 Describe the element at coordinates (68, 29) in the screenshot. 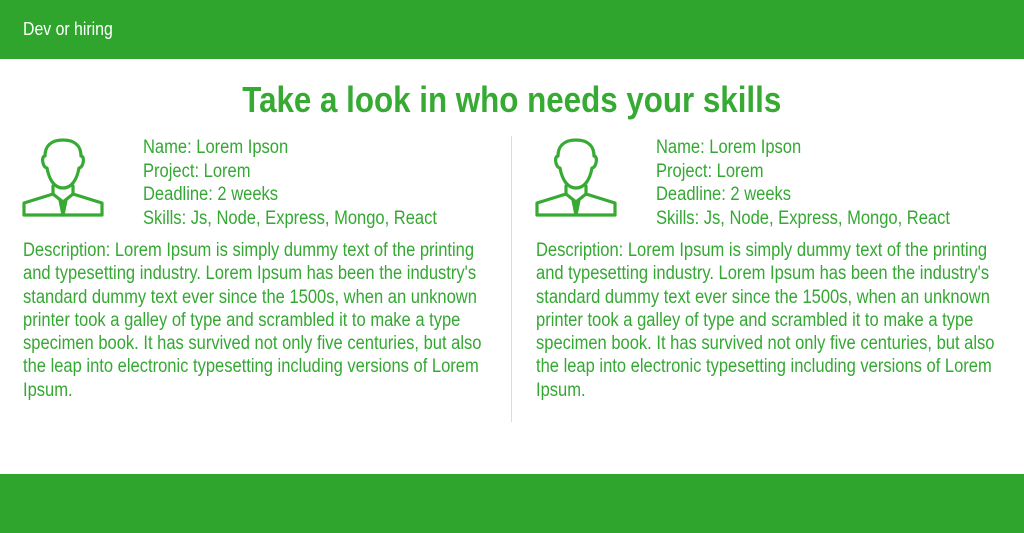

I see `brand-link: Dev or hiring` at that location.